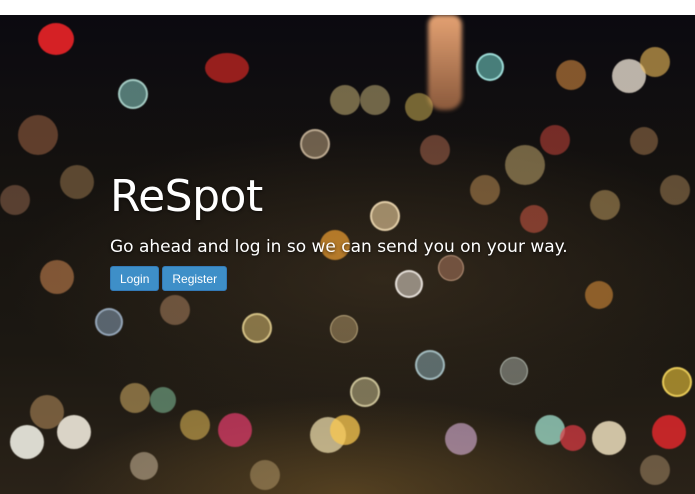  What do you see at coordinates (347, 7) in the screenshot?
I see `top-margin` at bounding box center [347, 7].